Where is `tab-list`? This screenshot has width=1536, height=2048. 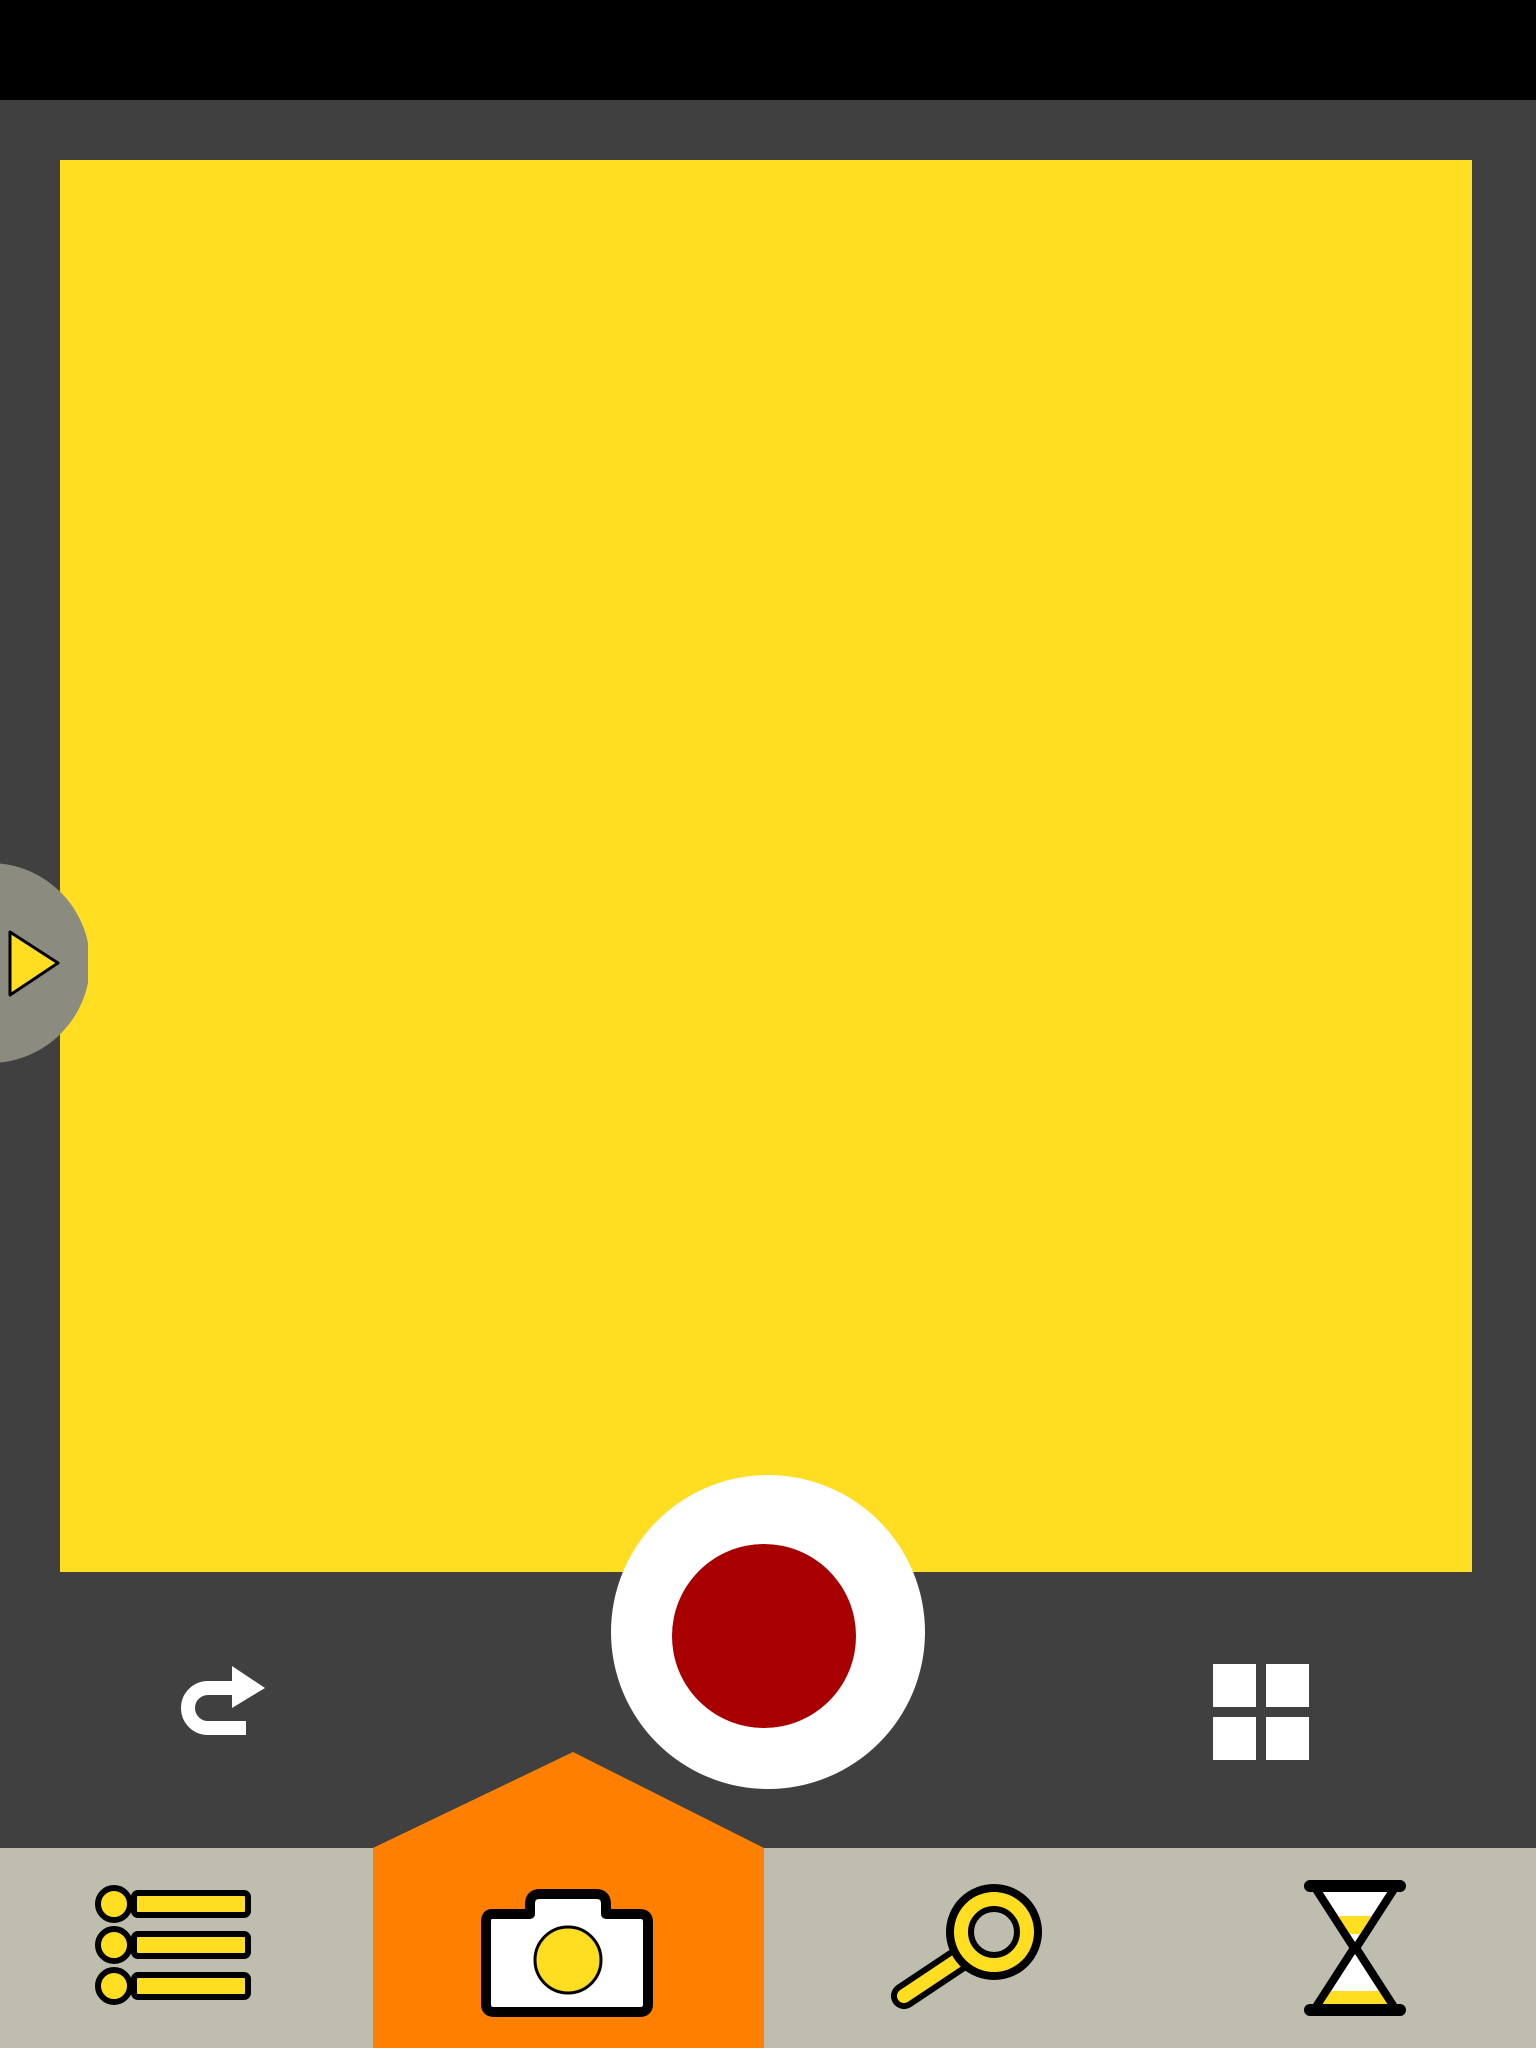
tab-list is located at coordinates (186, 1948).